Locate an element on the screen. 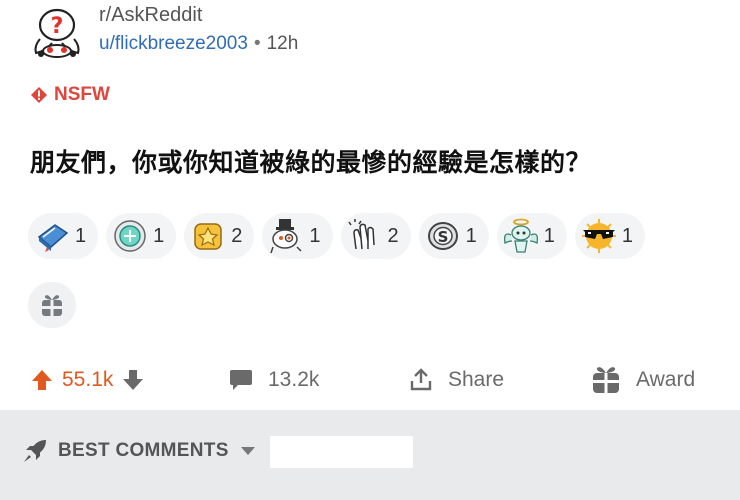 The height and width of the screenshot is (500, 740). svg-text: S is located at coordinates (442, 237).